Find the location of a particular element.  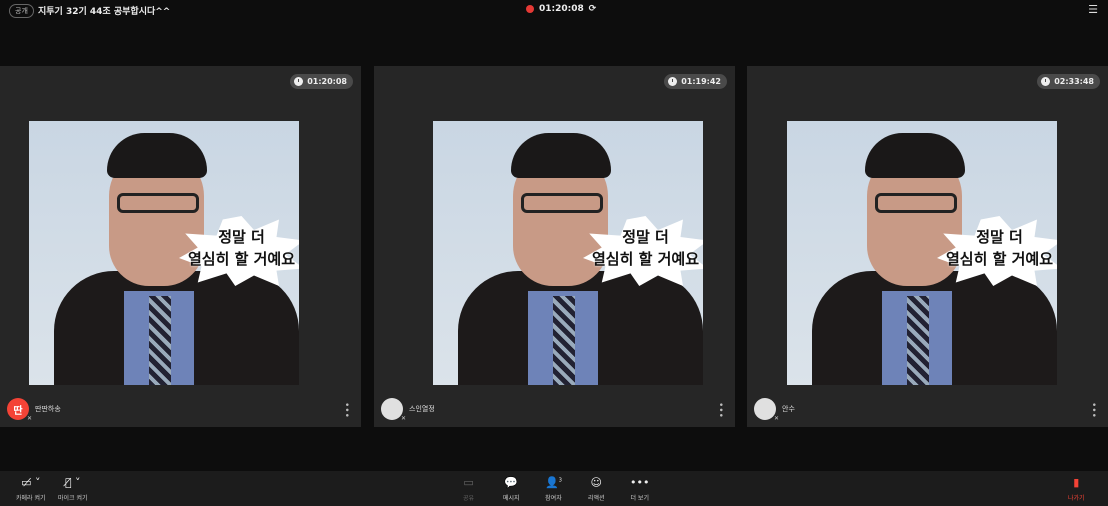

study-timer: 01:19:42 is located at coordinates (695, 81).